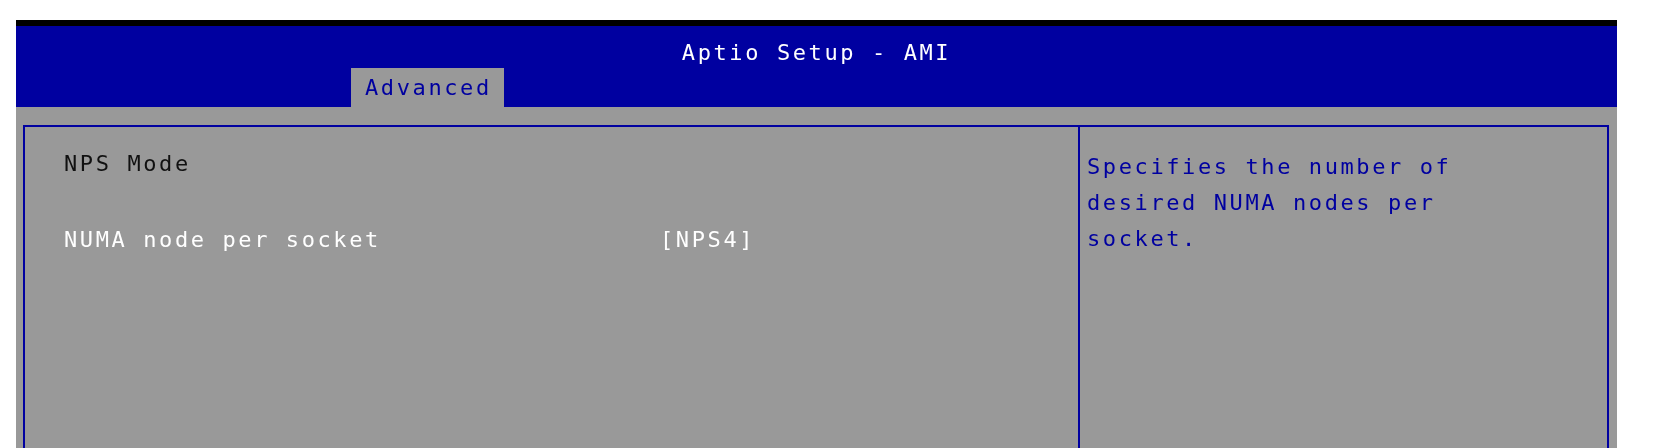  What do you see at coordinates (708, 244) in the screenshot?
I see `setting-value: [NPS4]` at bounding box center [708, 244].